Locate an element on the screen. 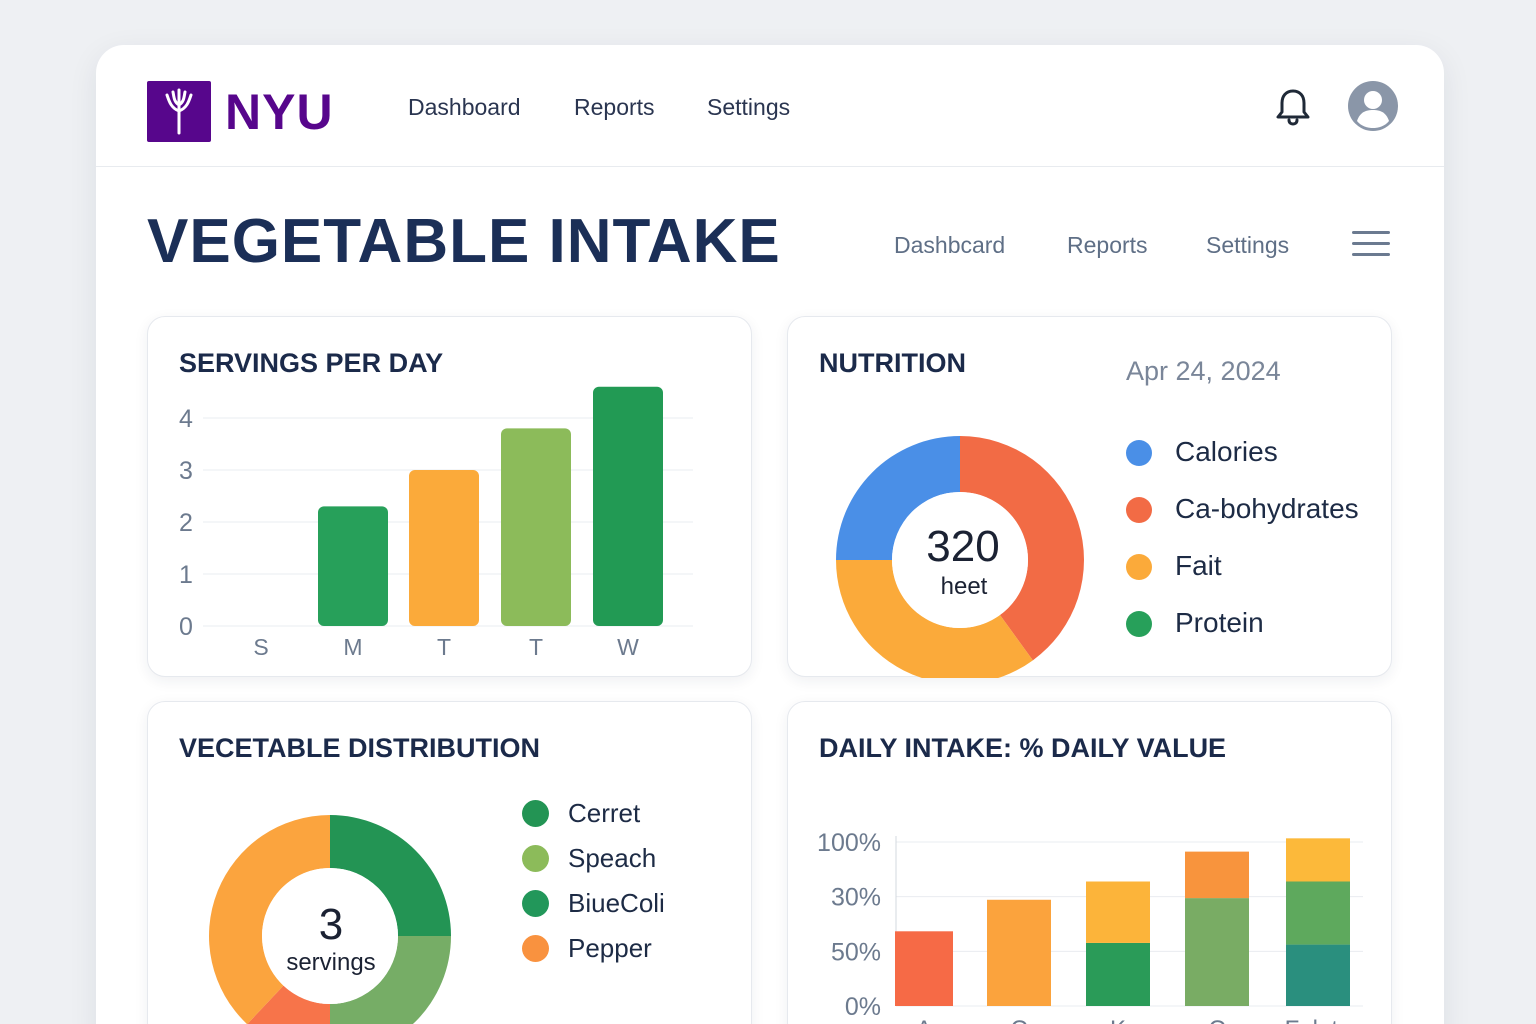 This screenshot has width=1536, height=1024. user-avatar-icon is located at coordinates (1373, 106).